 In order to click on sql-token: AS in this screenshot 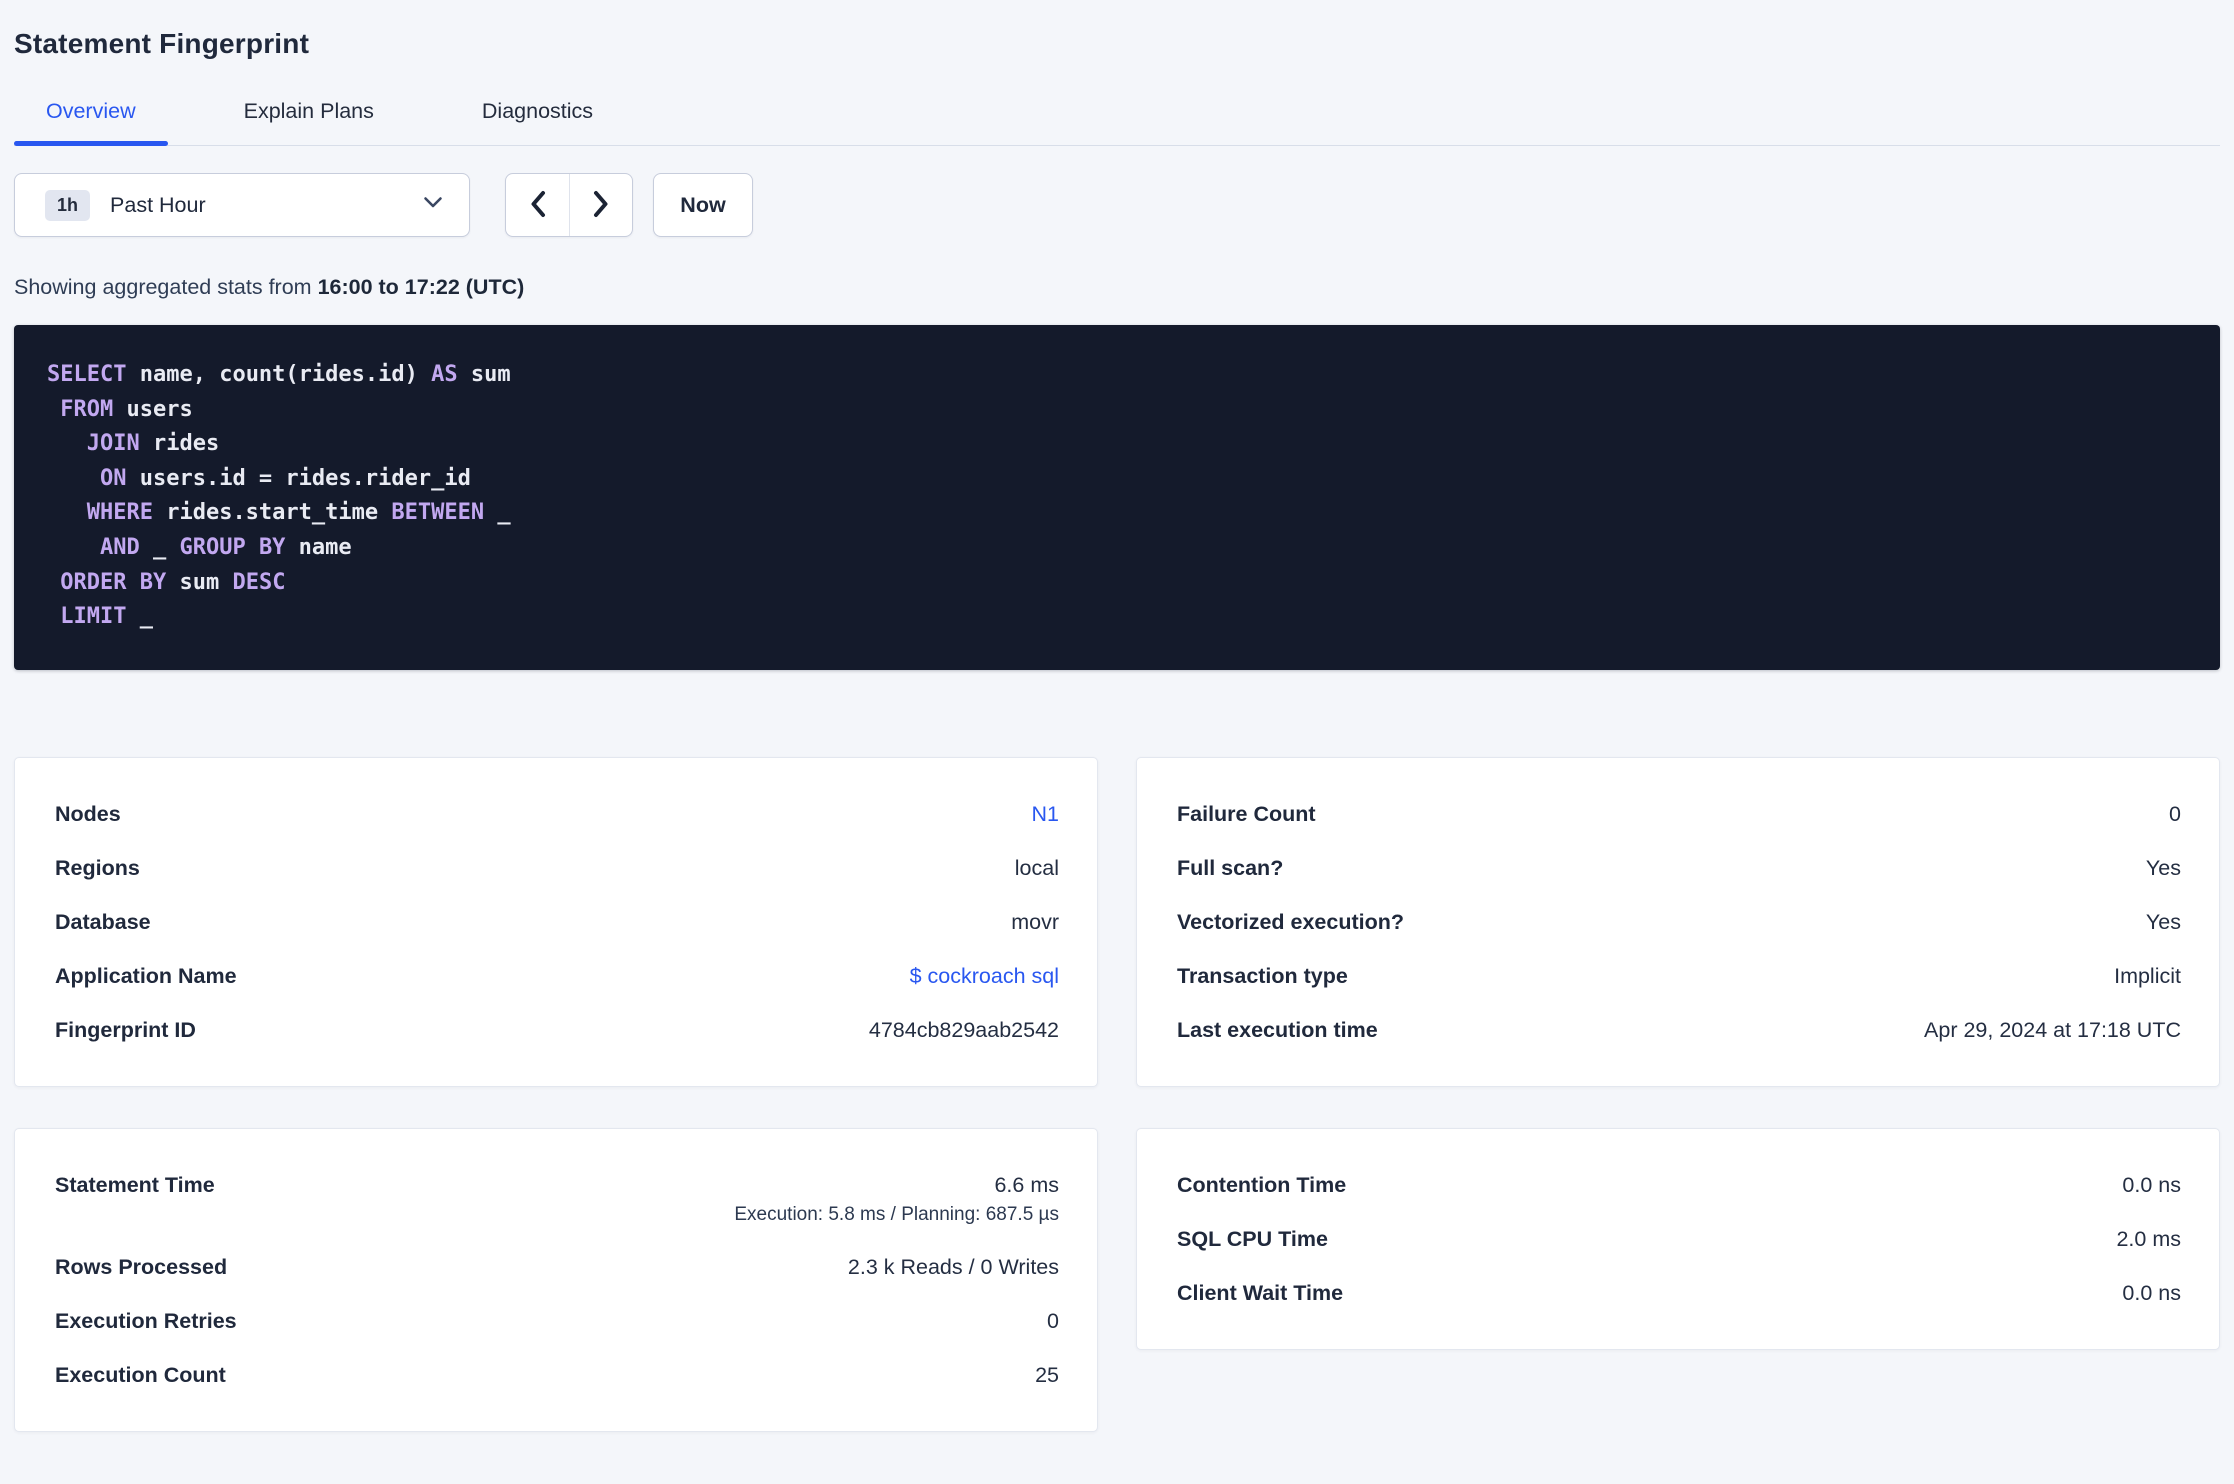, I will do `click(444, 374)`.